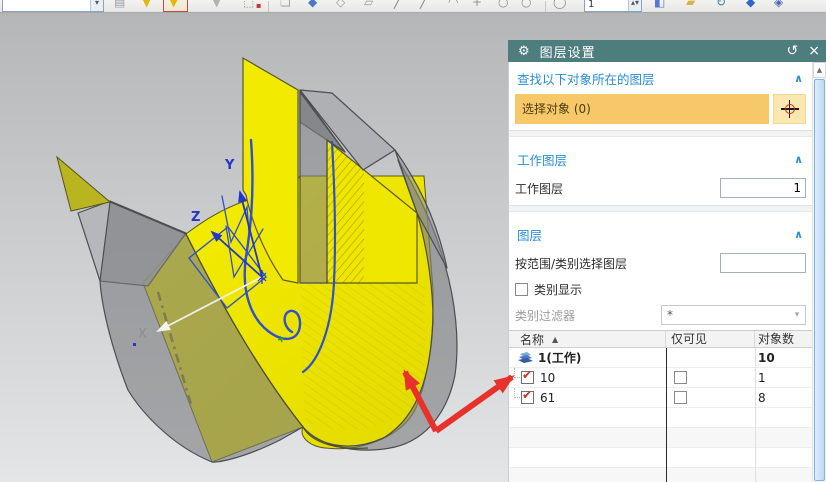  I want to click on layer-object-count: 8, so click(762, 397).